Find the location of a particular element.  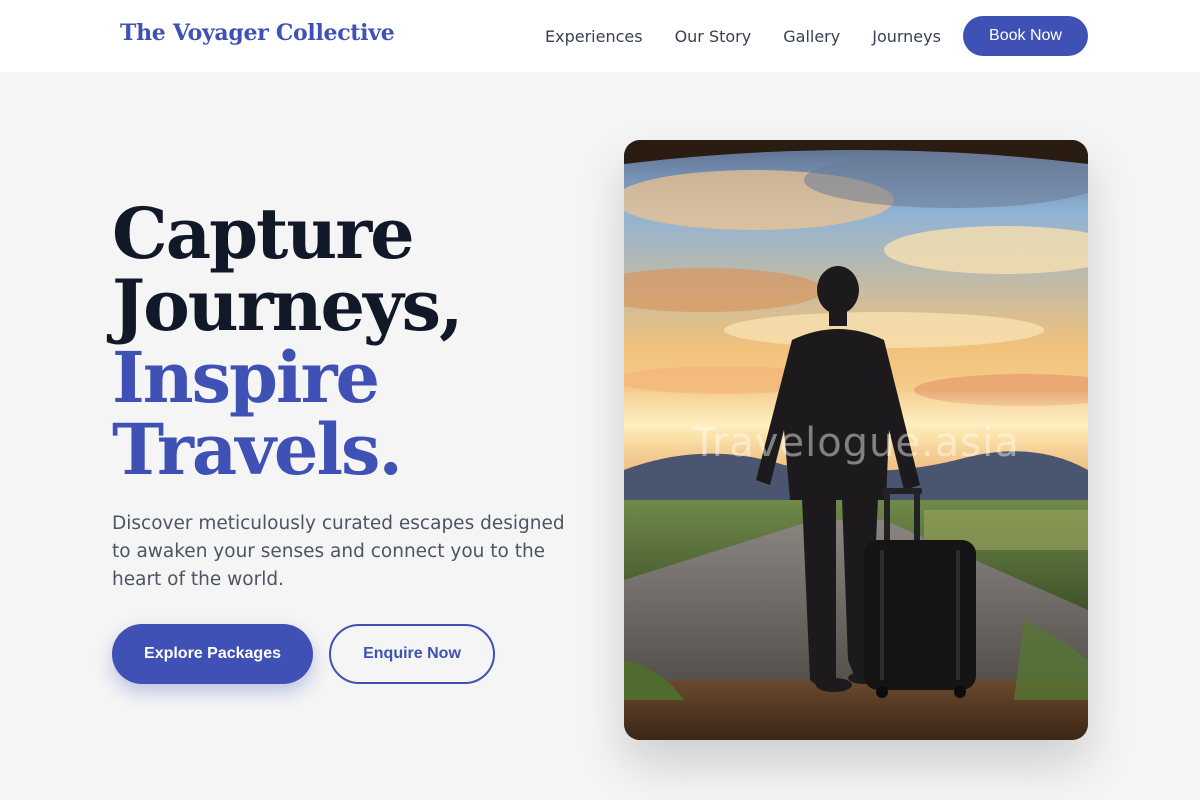

main-nav: Experiences Our Story Gallery Journeys is located at coordinates (743, 36).